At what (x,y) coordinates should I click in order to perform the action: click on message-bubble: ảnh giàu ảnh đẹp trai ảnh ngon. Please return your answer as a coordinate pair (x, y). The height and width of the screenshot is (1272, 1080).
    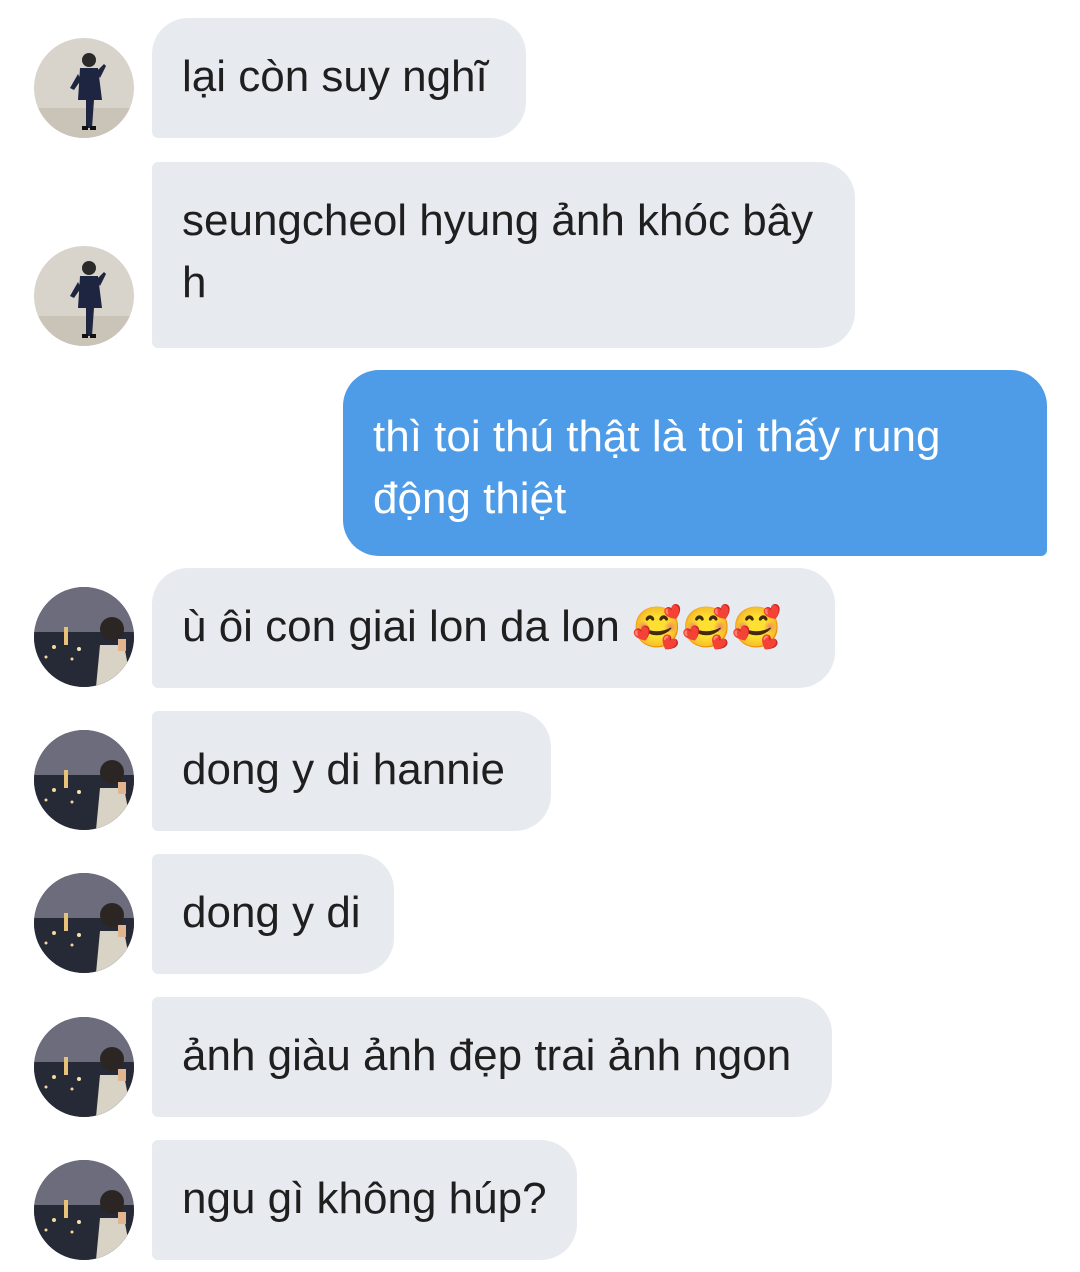
    Looking at the image, I should click on (492, 1057).